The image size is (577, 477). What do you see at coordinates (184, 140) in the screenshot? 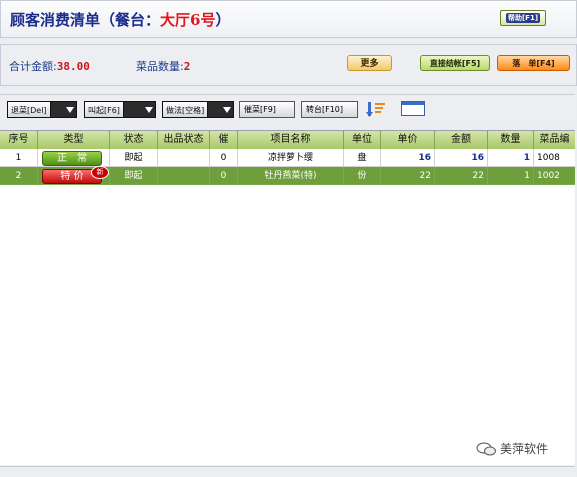
I see `col-out-status: 出品状态` at bounding box center [184, 140].